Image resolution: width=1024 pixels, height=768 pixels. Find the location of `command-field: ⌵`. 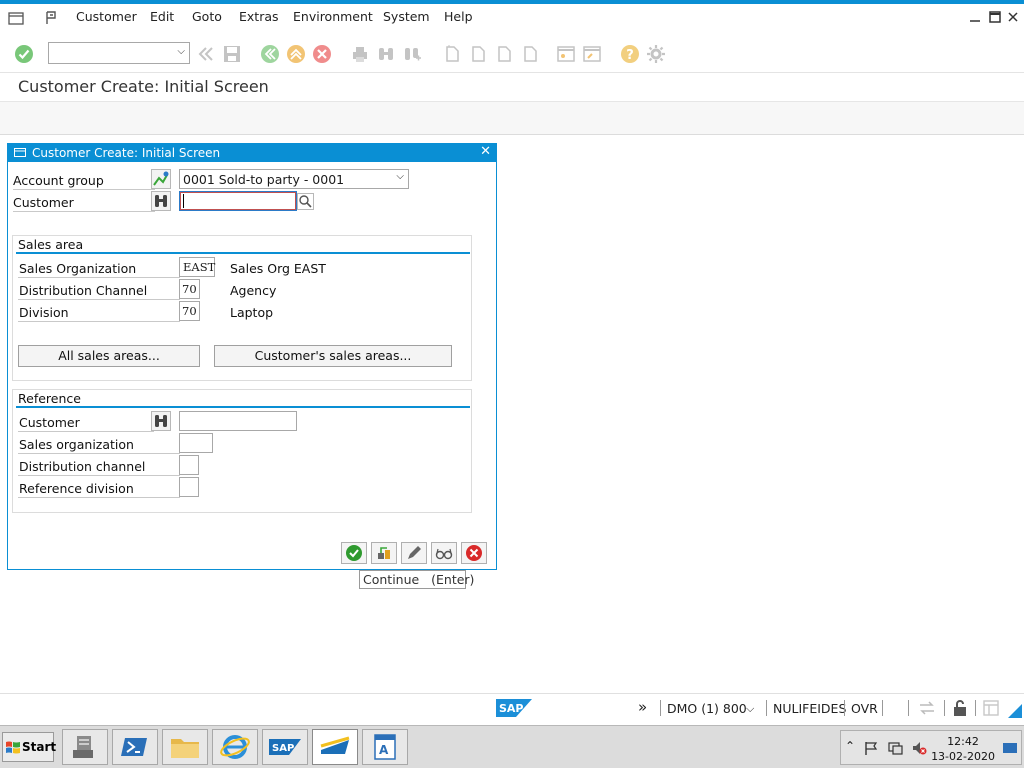

command-field: ⌵ is located at coordinates (119, 53).